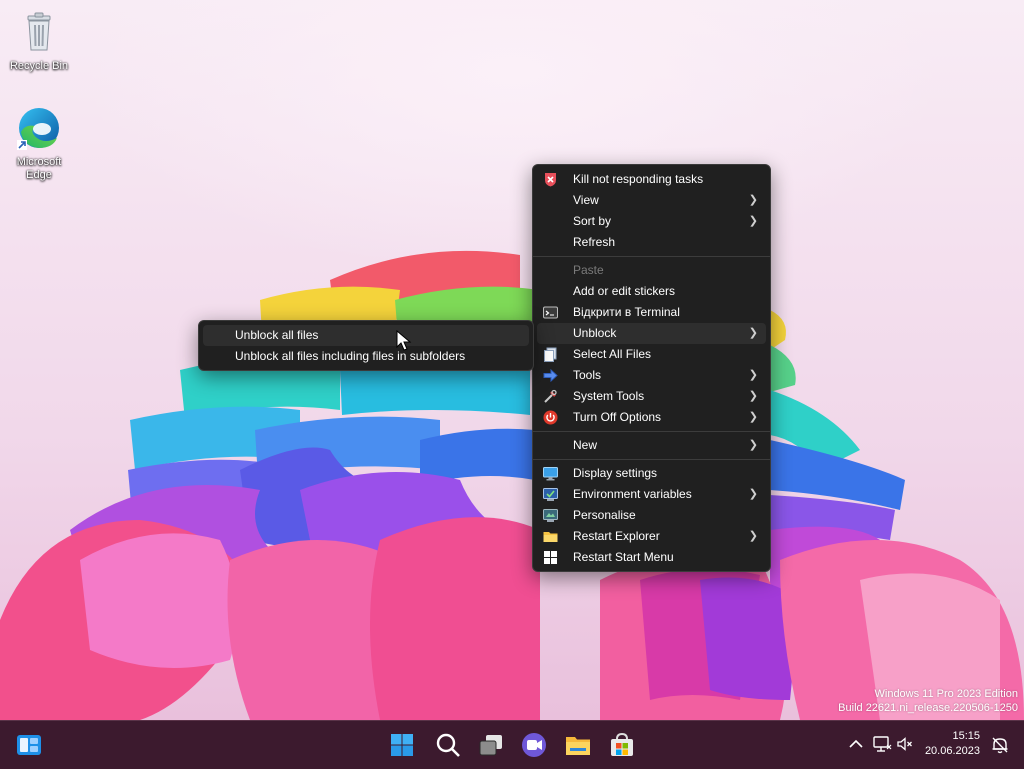 This screenshot has width=1024, height=769. Describe the element at coordinates (1000, 747) in the screenshot. I see `notification-icon` at that location.